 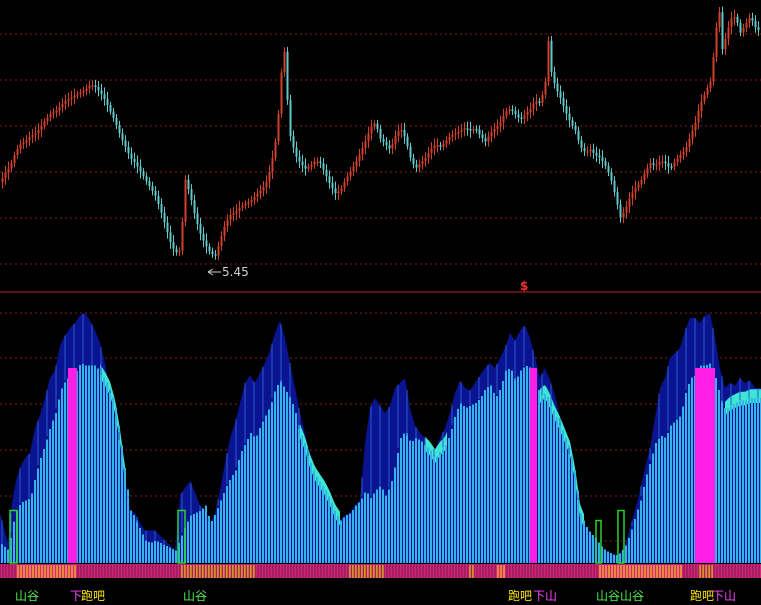 I want to click on signal-label: 山谷, so click(x=27, y=596).